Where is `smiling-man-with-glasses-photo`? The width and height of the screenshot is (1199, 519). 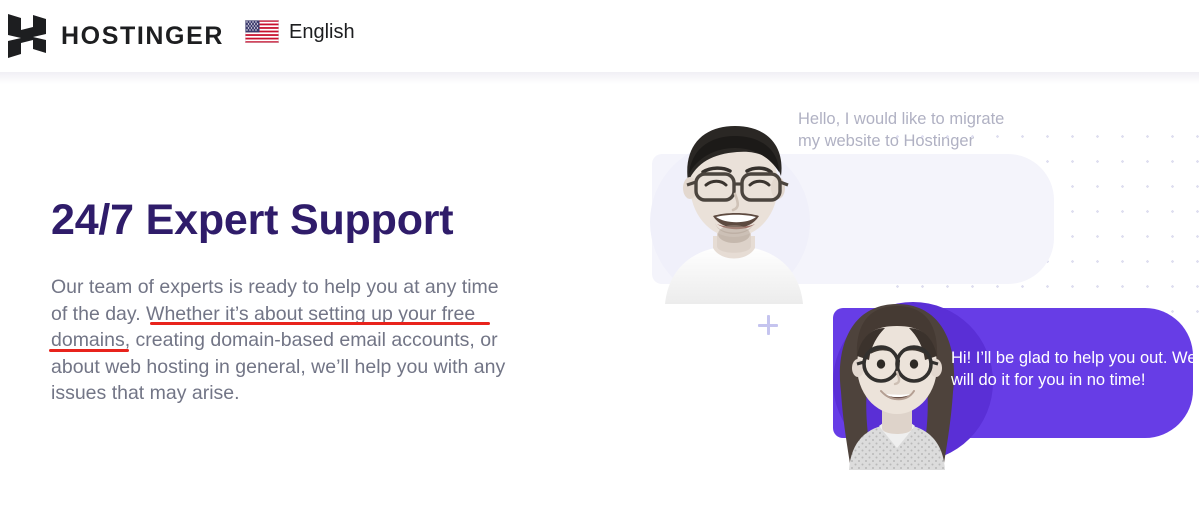
smiling-man-with-glasses-photo is located at coordinates (734, 215).